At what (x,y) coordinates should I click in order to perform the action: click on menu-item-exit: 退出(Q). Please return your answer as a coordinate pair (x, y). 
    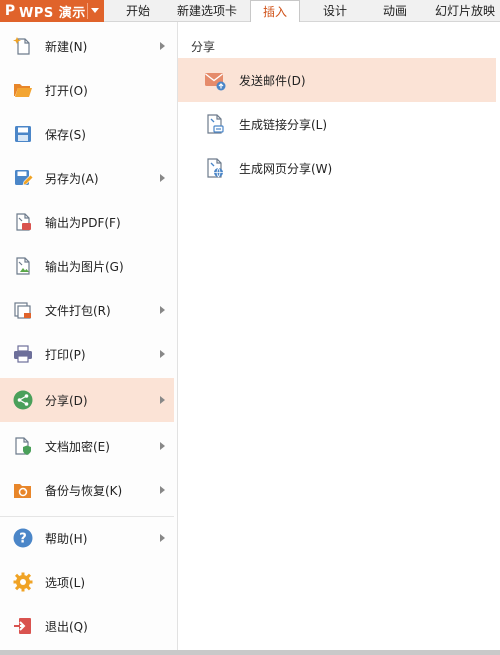
    Looking at the image, I should click on (87, 626).